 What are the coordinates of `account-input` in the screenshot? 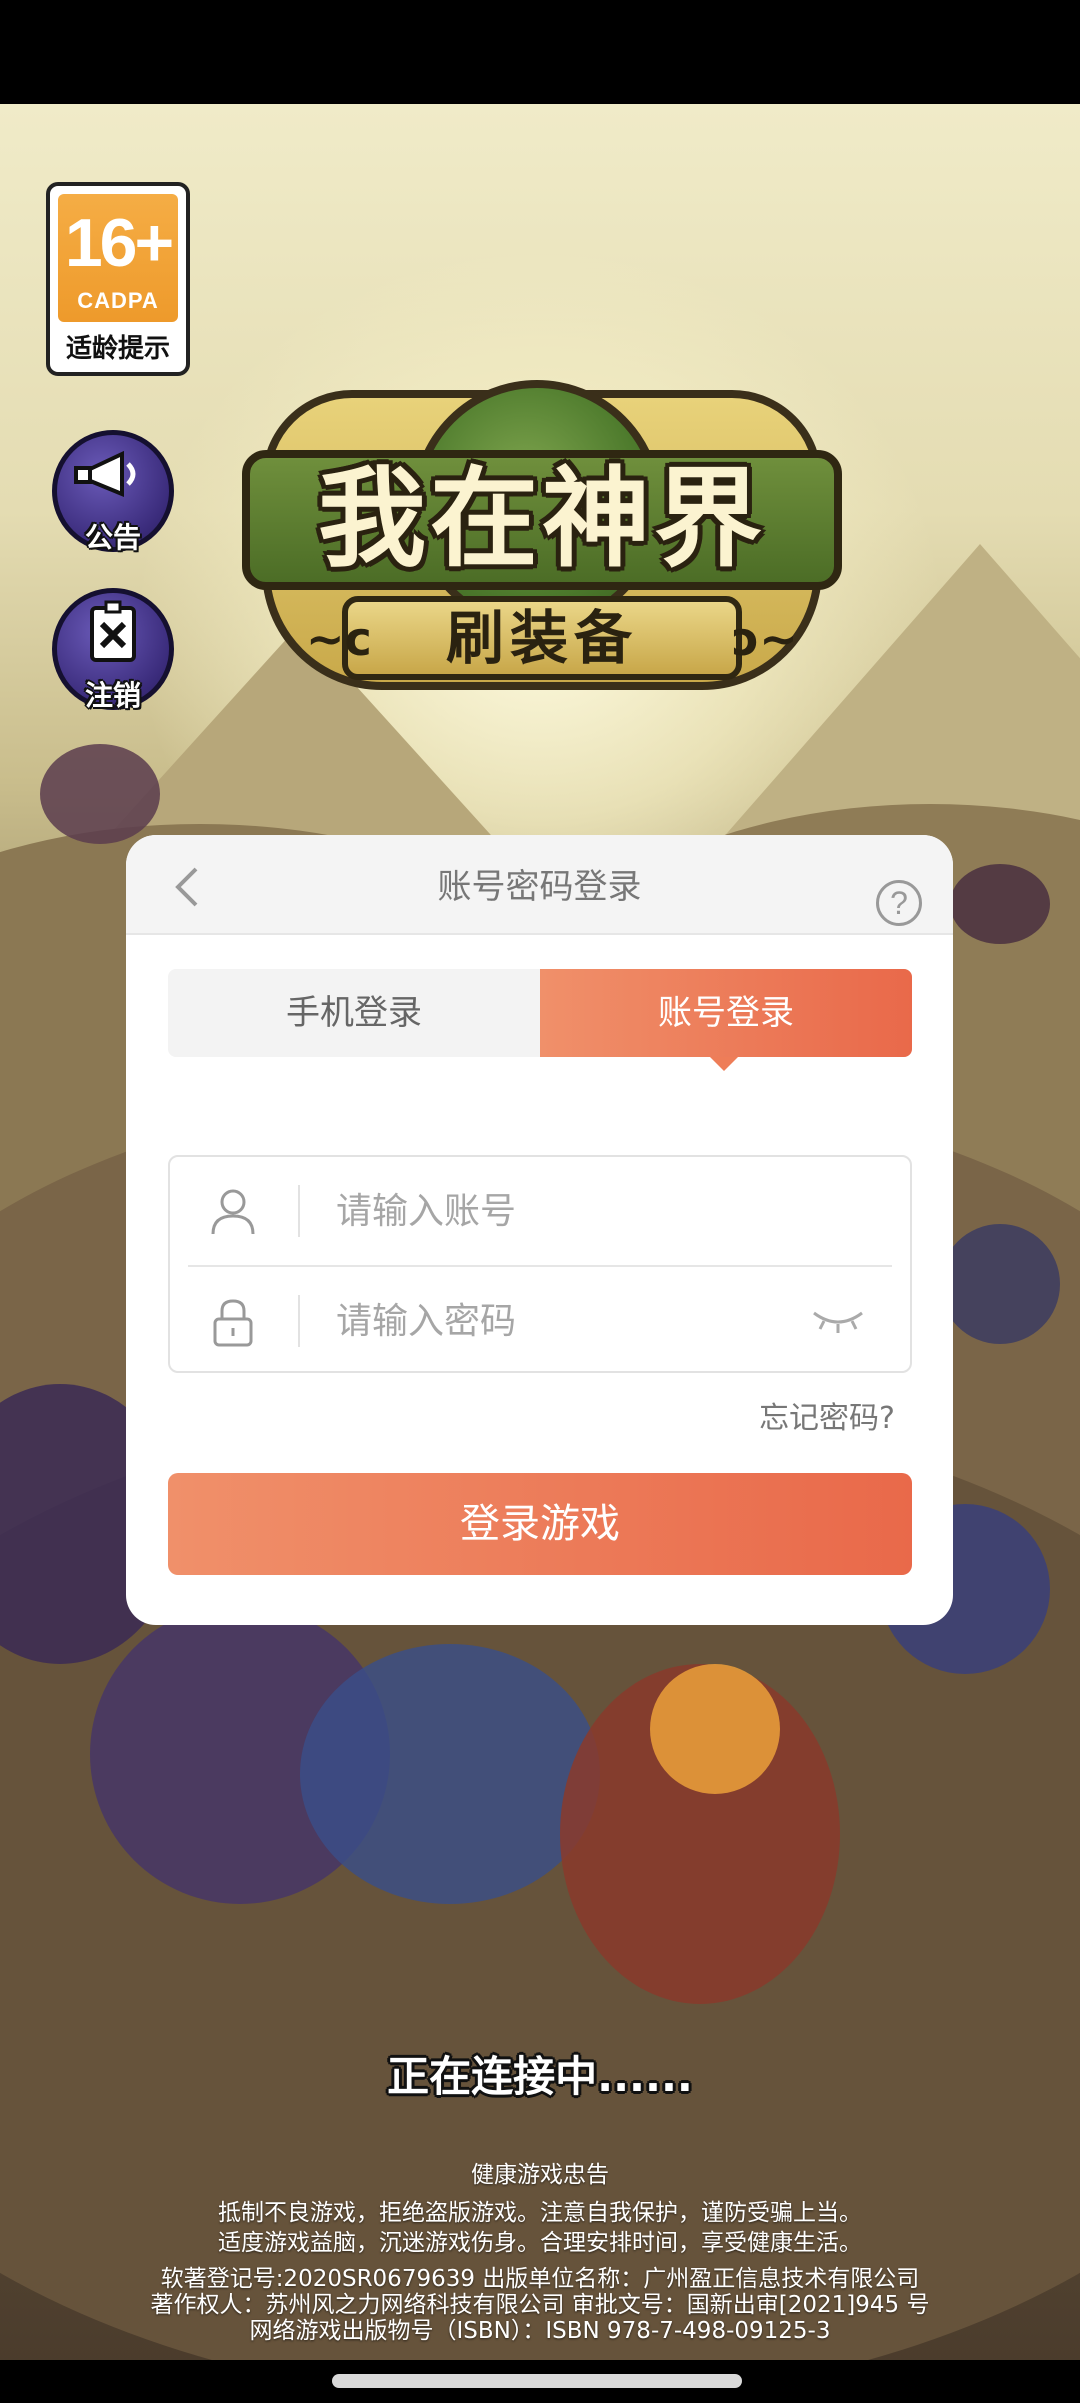 It's located at (566, 1211).